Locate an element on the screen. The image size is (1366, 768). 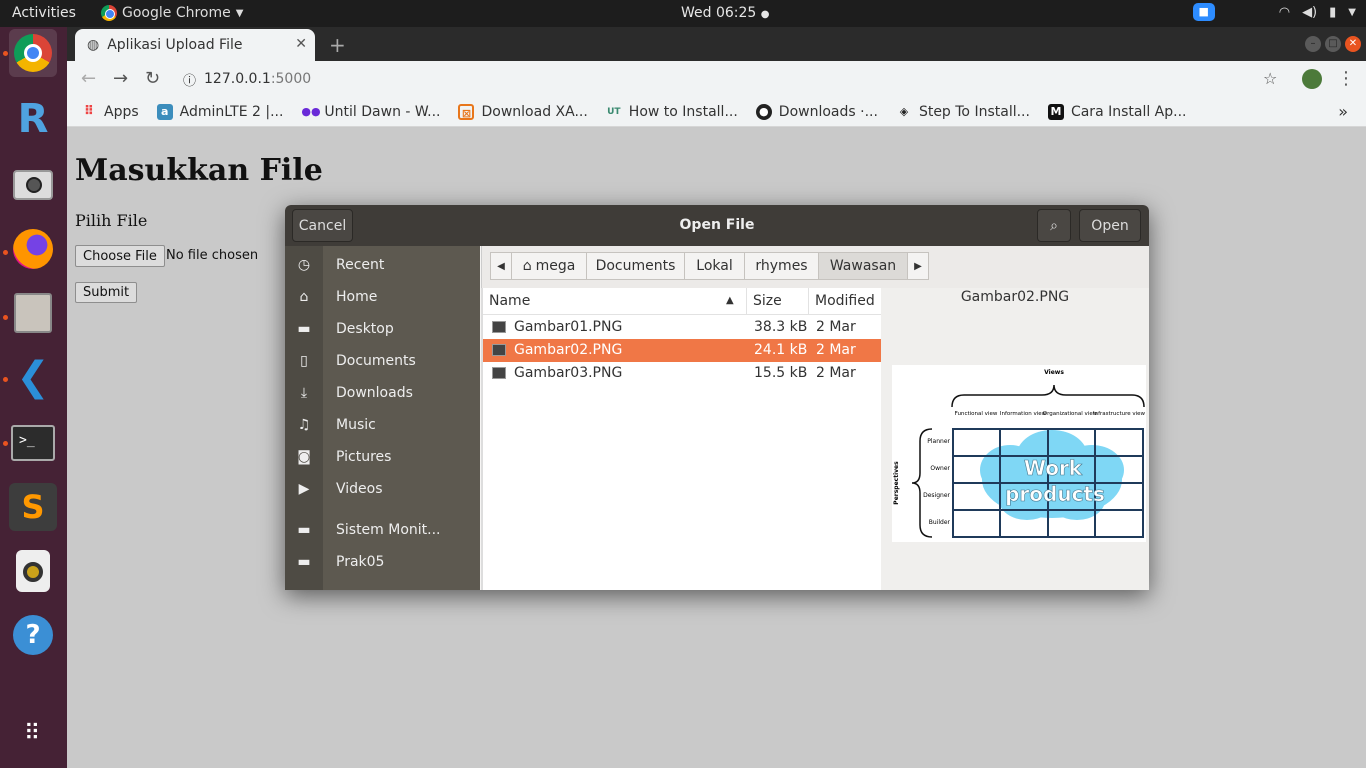
column-name: Name is located at coordinates (509, 301).